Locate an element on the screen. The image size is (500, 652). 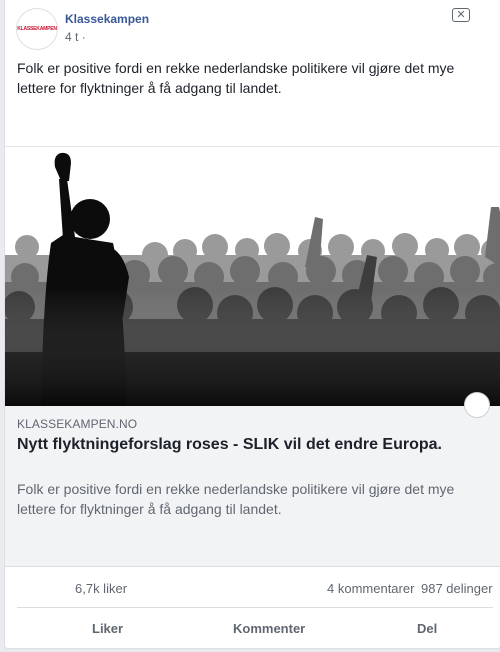
avatar: KLASSEKAMPEN is located at coordinates (37, 29).